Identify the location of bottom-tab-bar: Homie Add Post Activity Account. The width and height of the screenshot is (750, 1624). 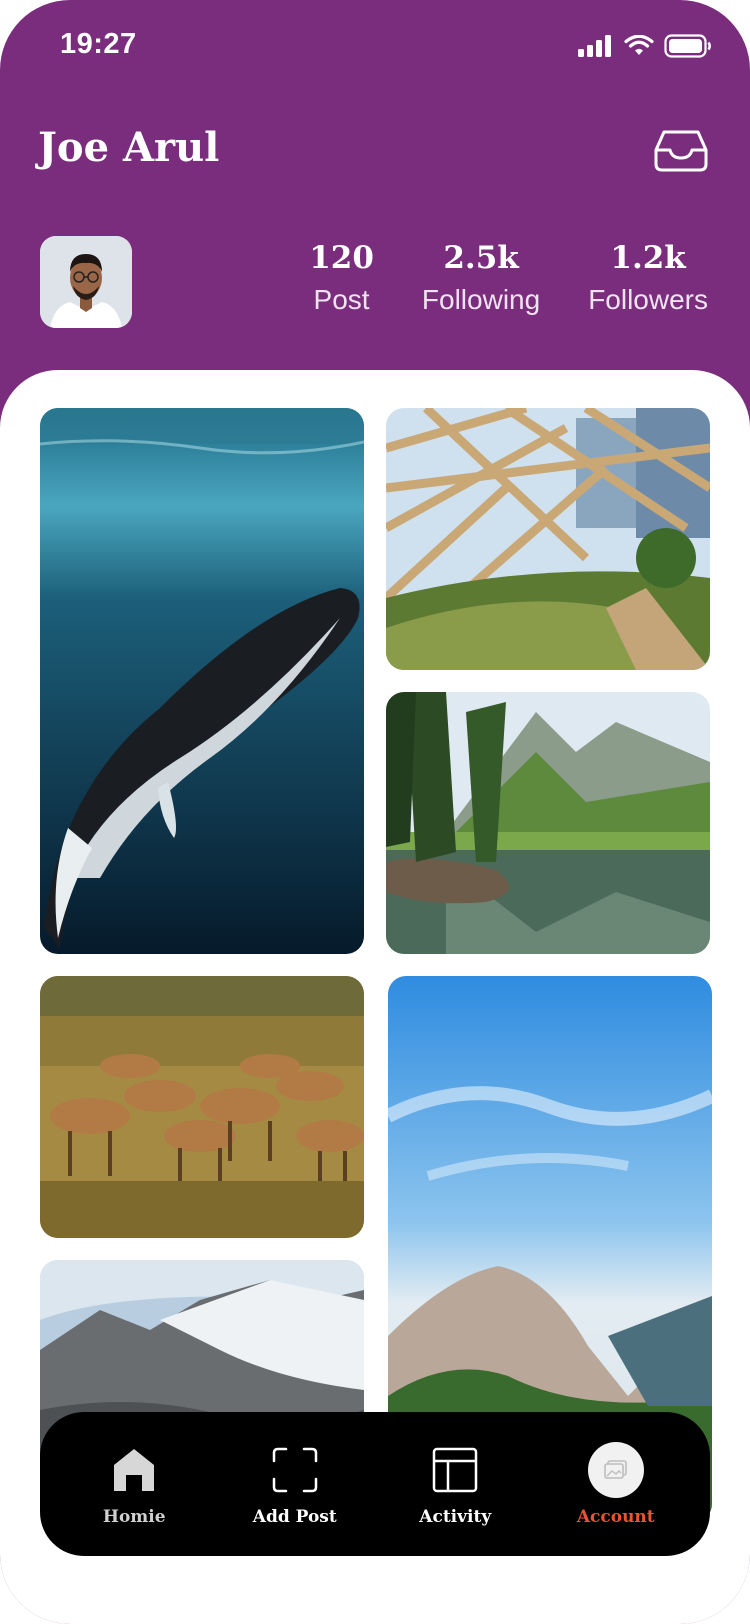
(375, 1484).